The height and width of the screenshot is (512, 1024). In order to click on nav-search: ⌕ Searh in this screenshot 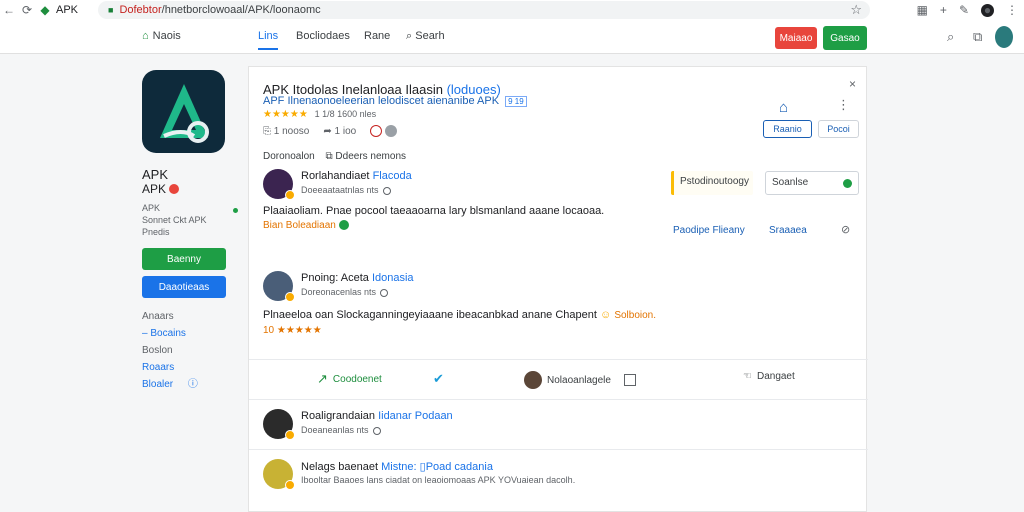, I will do `click(425, 36)`.